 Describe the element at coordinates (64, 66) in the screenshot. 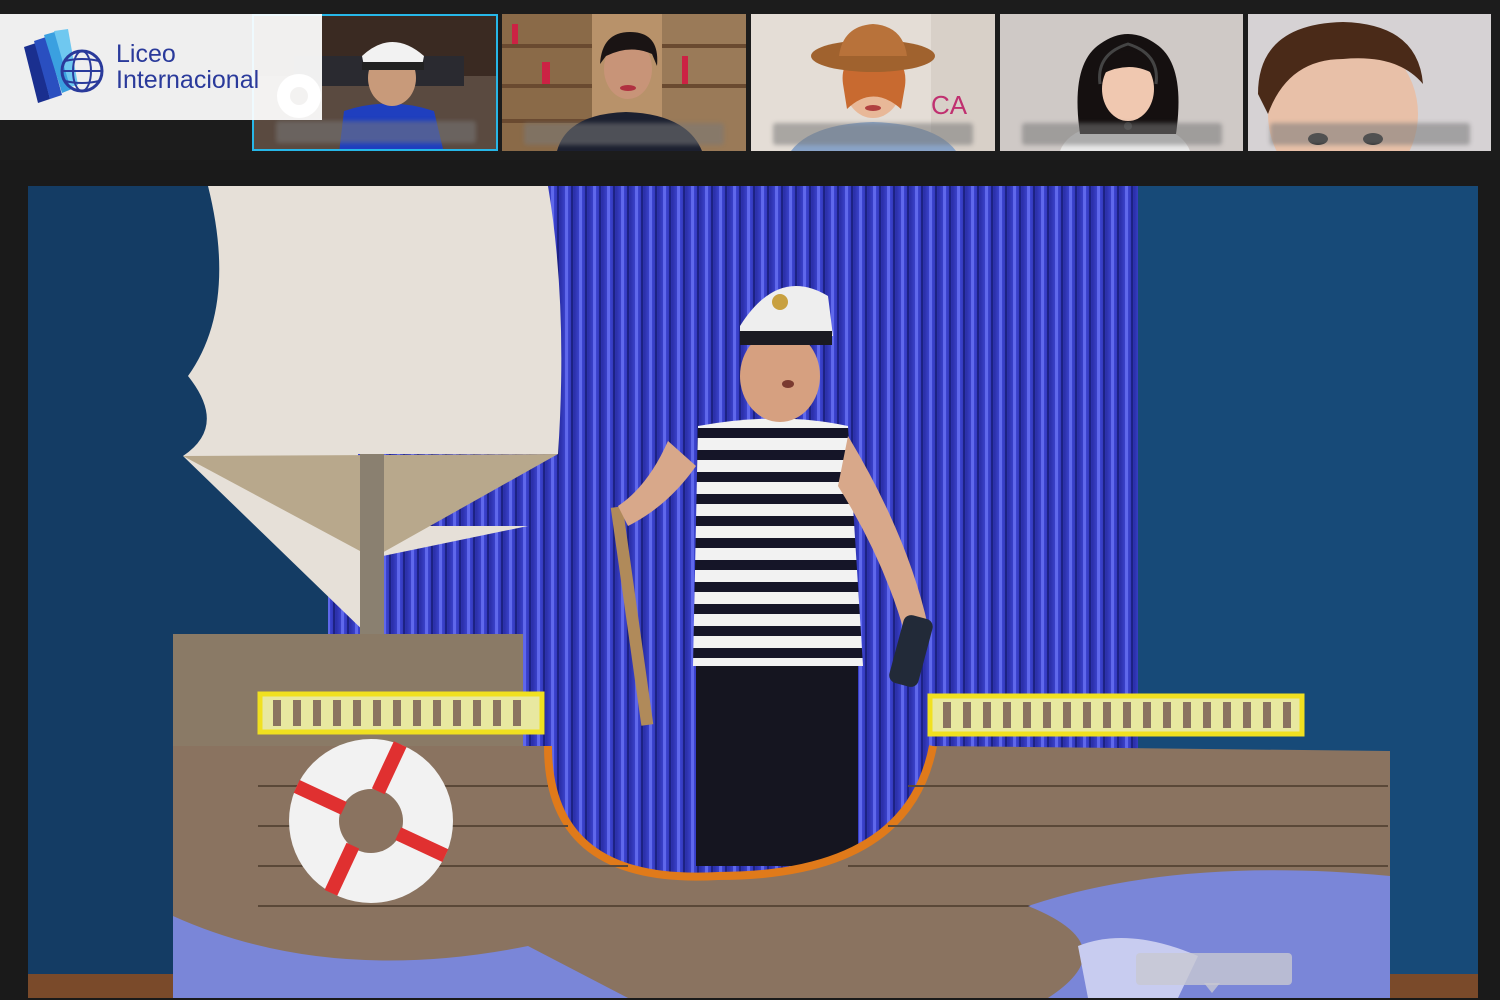

I see `book-globe-logo-icon` at that location.